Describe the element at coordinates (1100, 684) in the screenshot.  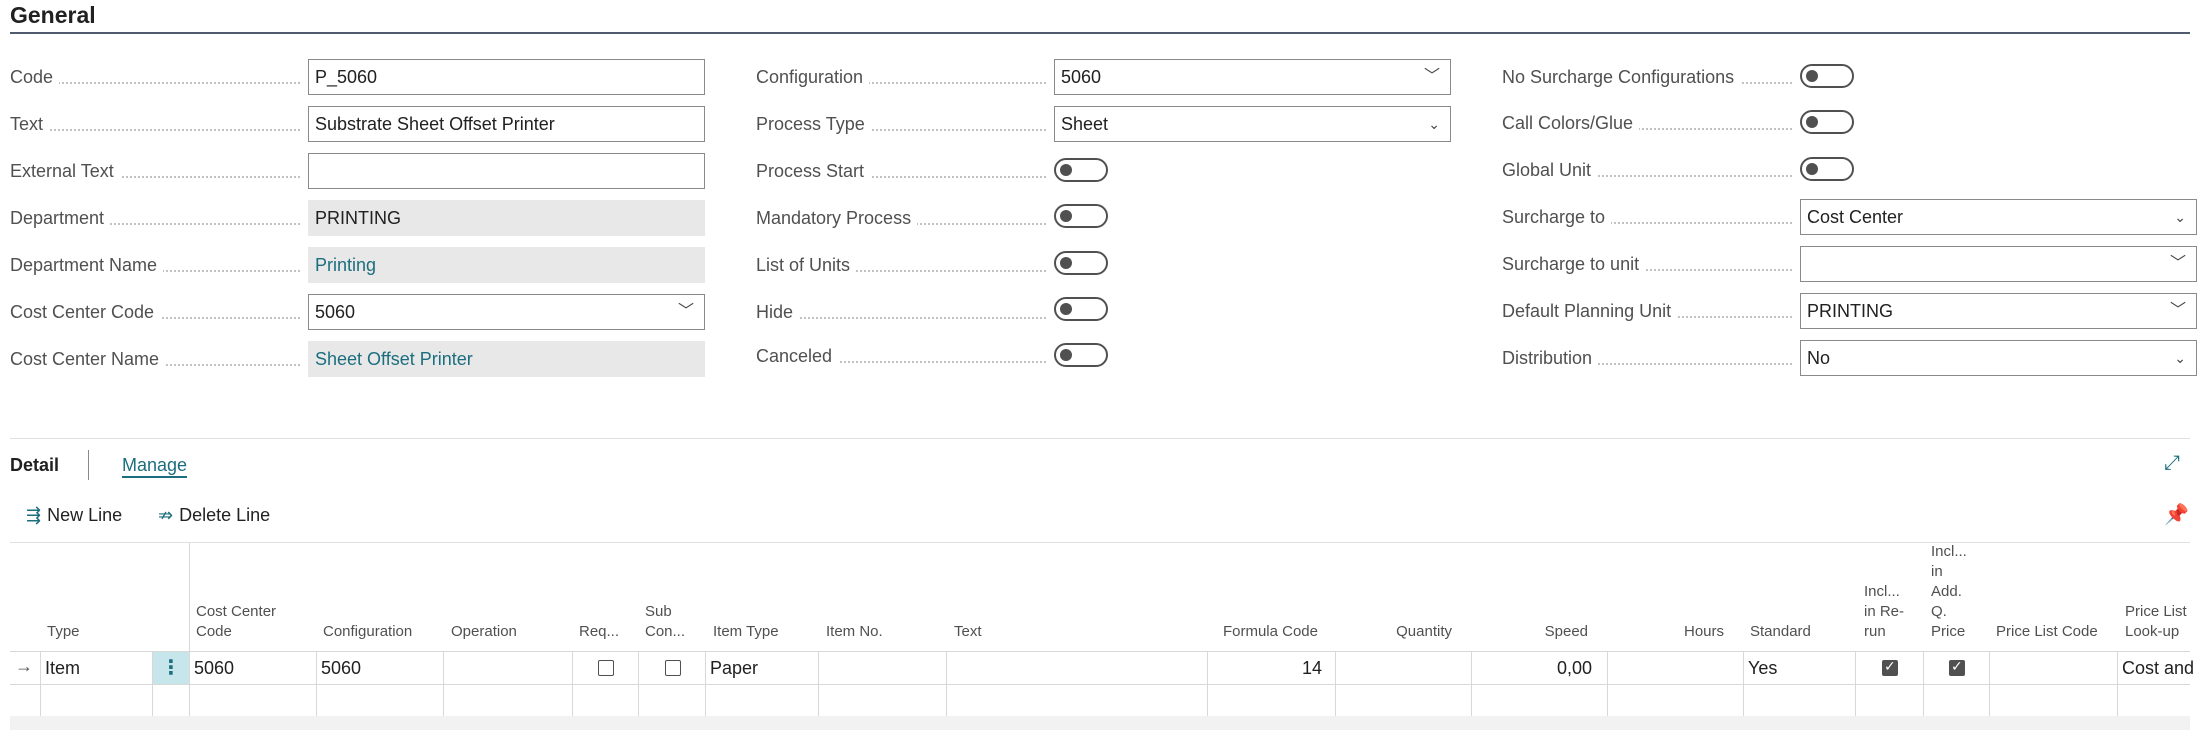
I see `row-border` at that location.